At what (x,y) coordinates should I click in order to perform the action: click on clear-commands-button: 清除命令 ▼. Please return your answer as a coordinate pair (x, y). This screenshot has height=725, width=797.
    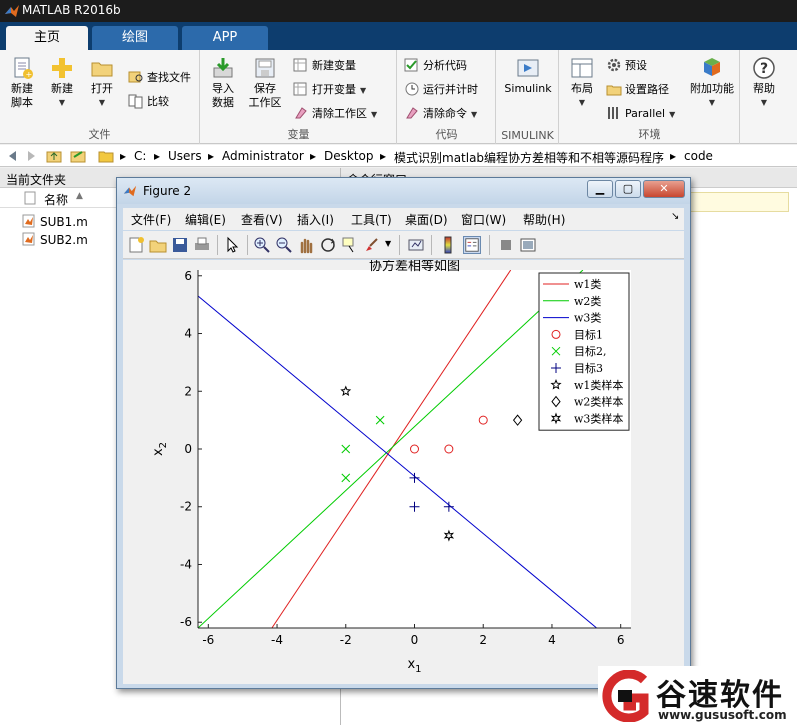
    Looking at the image, I should click on (440, 114).